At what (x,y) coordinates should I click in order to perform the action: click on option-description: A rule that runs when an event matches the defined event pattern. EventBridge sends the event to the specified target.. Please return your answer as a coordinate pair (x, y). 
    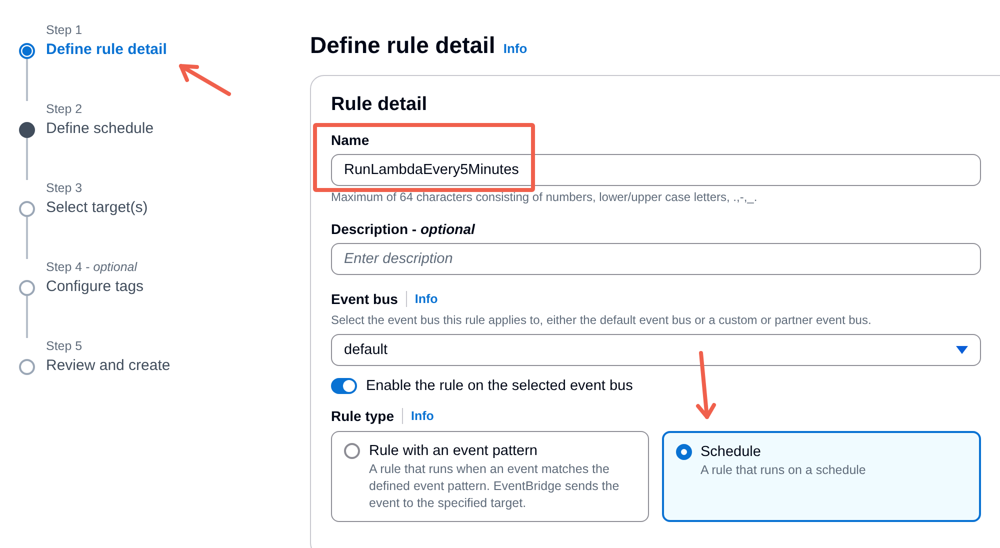
    Looking at the image, I should click on (494, 486).